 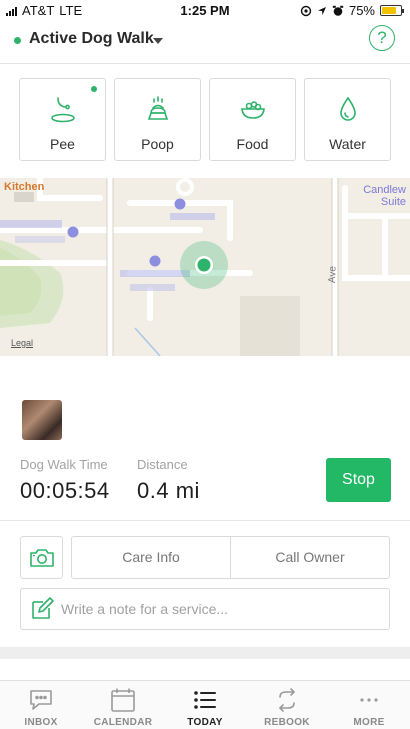 What do you see at coordinates (309, 557) in the screenshot?
I see `call-owner-button: Call Owner` at bounding box center [309, 557].